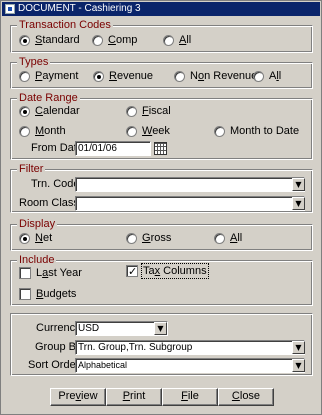  Describe the element at coordinates (177, 40) in the screenshot. I see `radio-all-codes: All` at that location.